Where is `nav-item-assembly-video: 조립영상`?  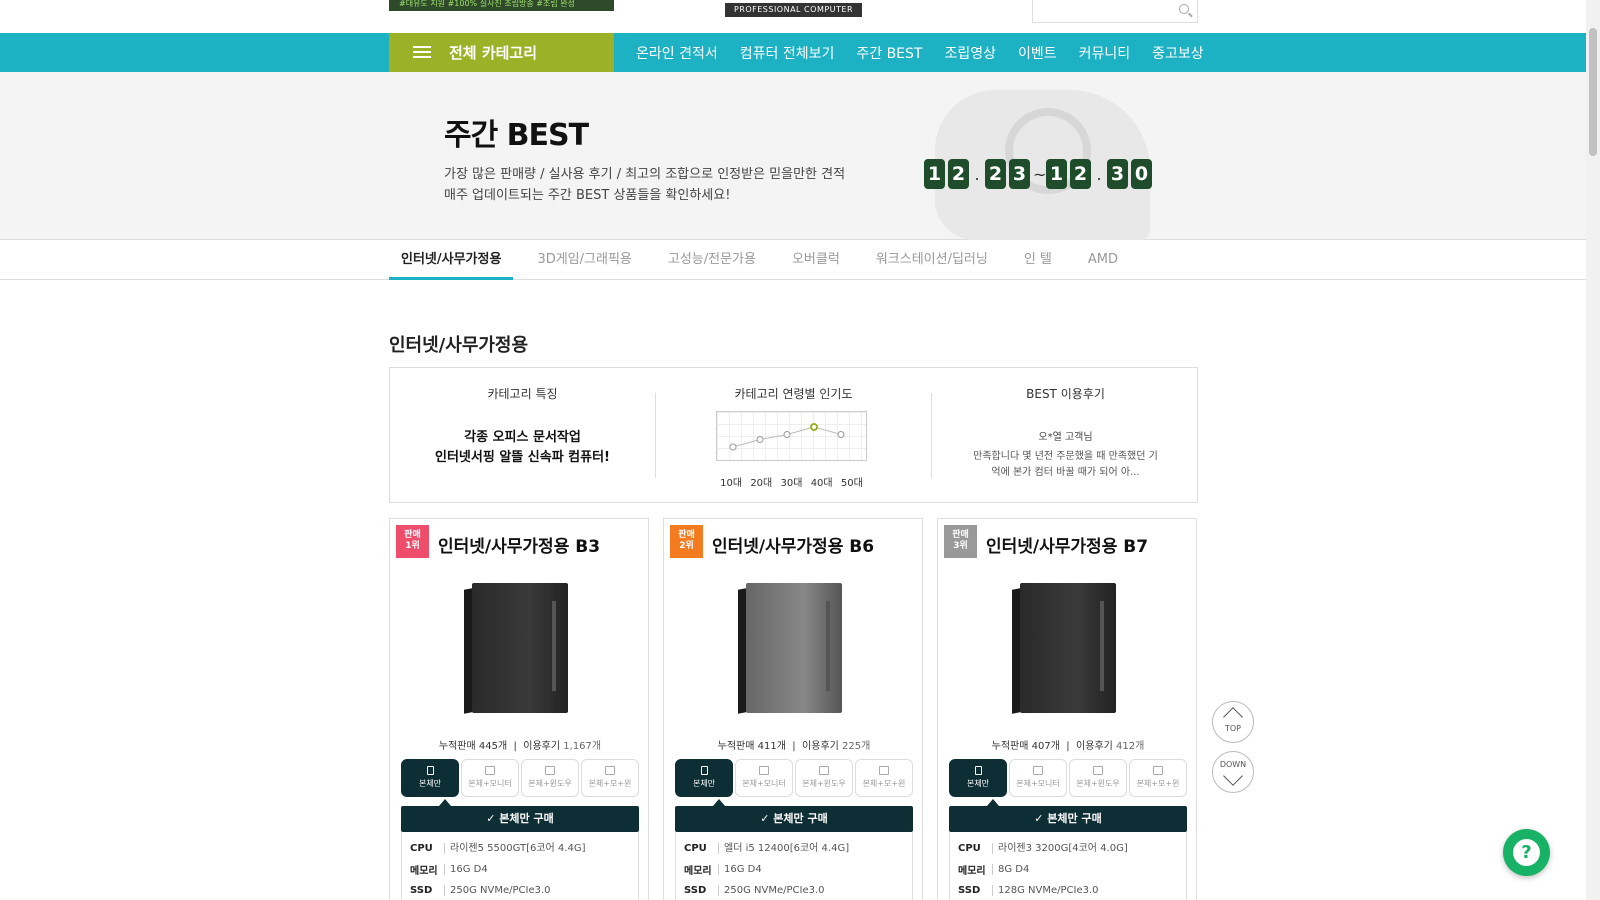
nav-item-assembly-video: 조립영상 is located at coordinates (970, 53).